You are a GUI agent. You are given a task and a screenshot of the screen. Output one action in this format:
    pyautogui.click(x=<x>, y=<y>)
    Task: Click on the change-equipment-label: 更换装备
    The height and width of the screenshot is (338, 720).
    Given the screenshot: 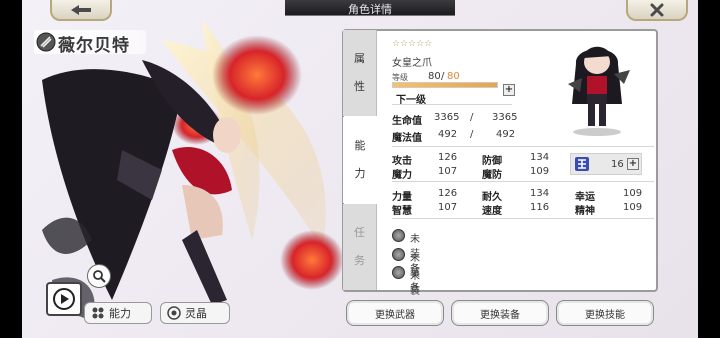 What is the action you would take?
    pyautogui.click(x=500, y=315)
    